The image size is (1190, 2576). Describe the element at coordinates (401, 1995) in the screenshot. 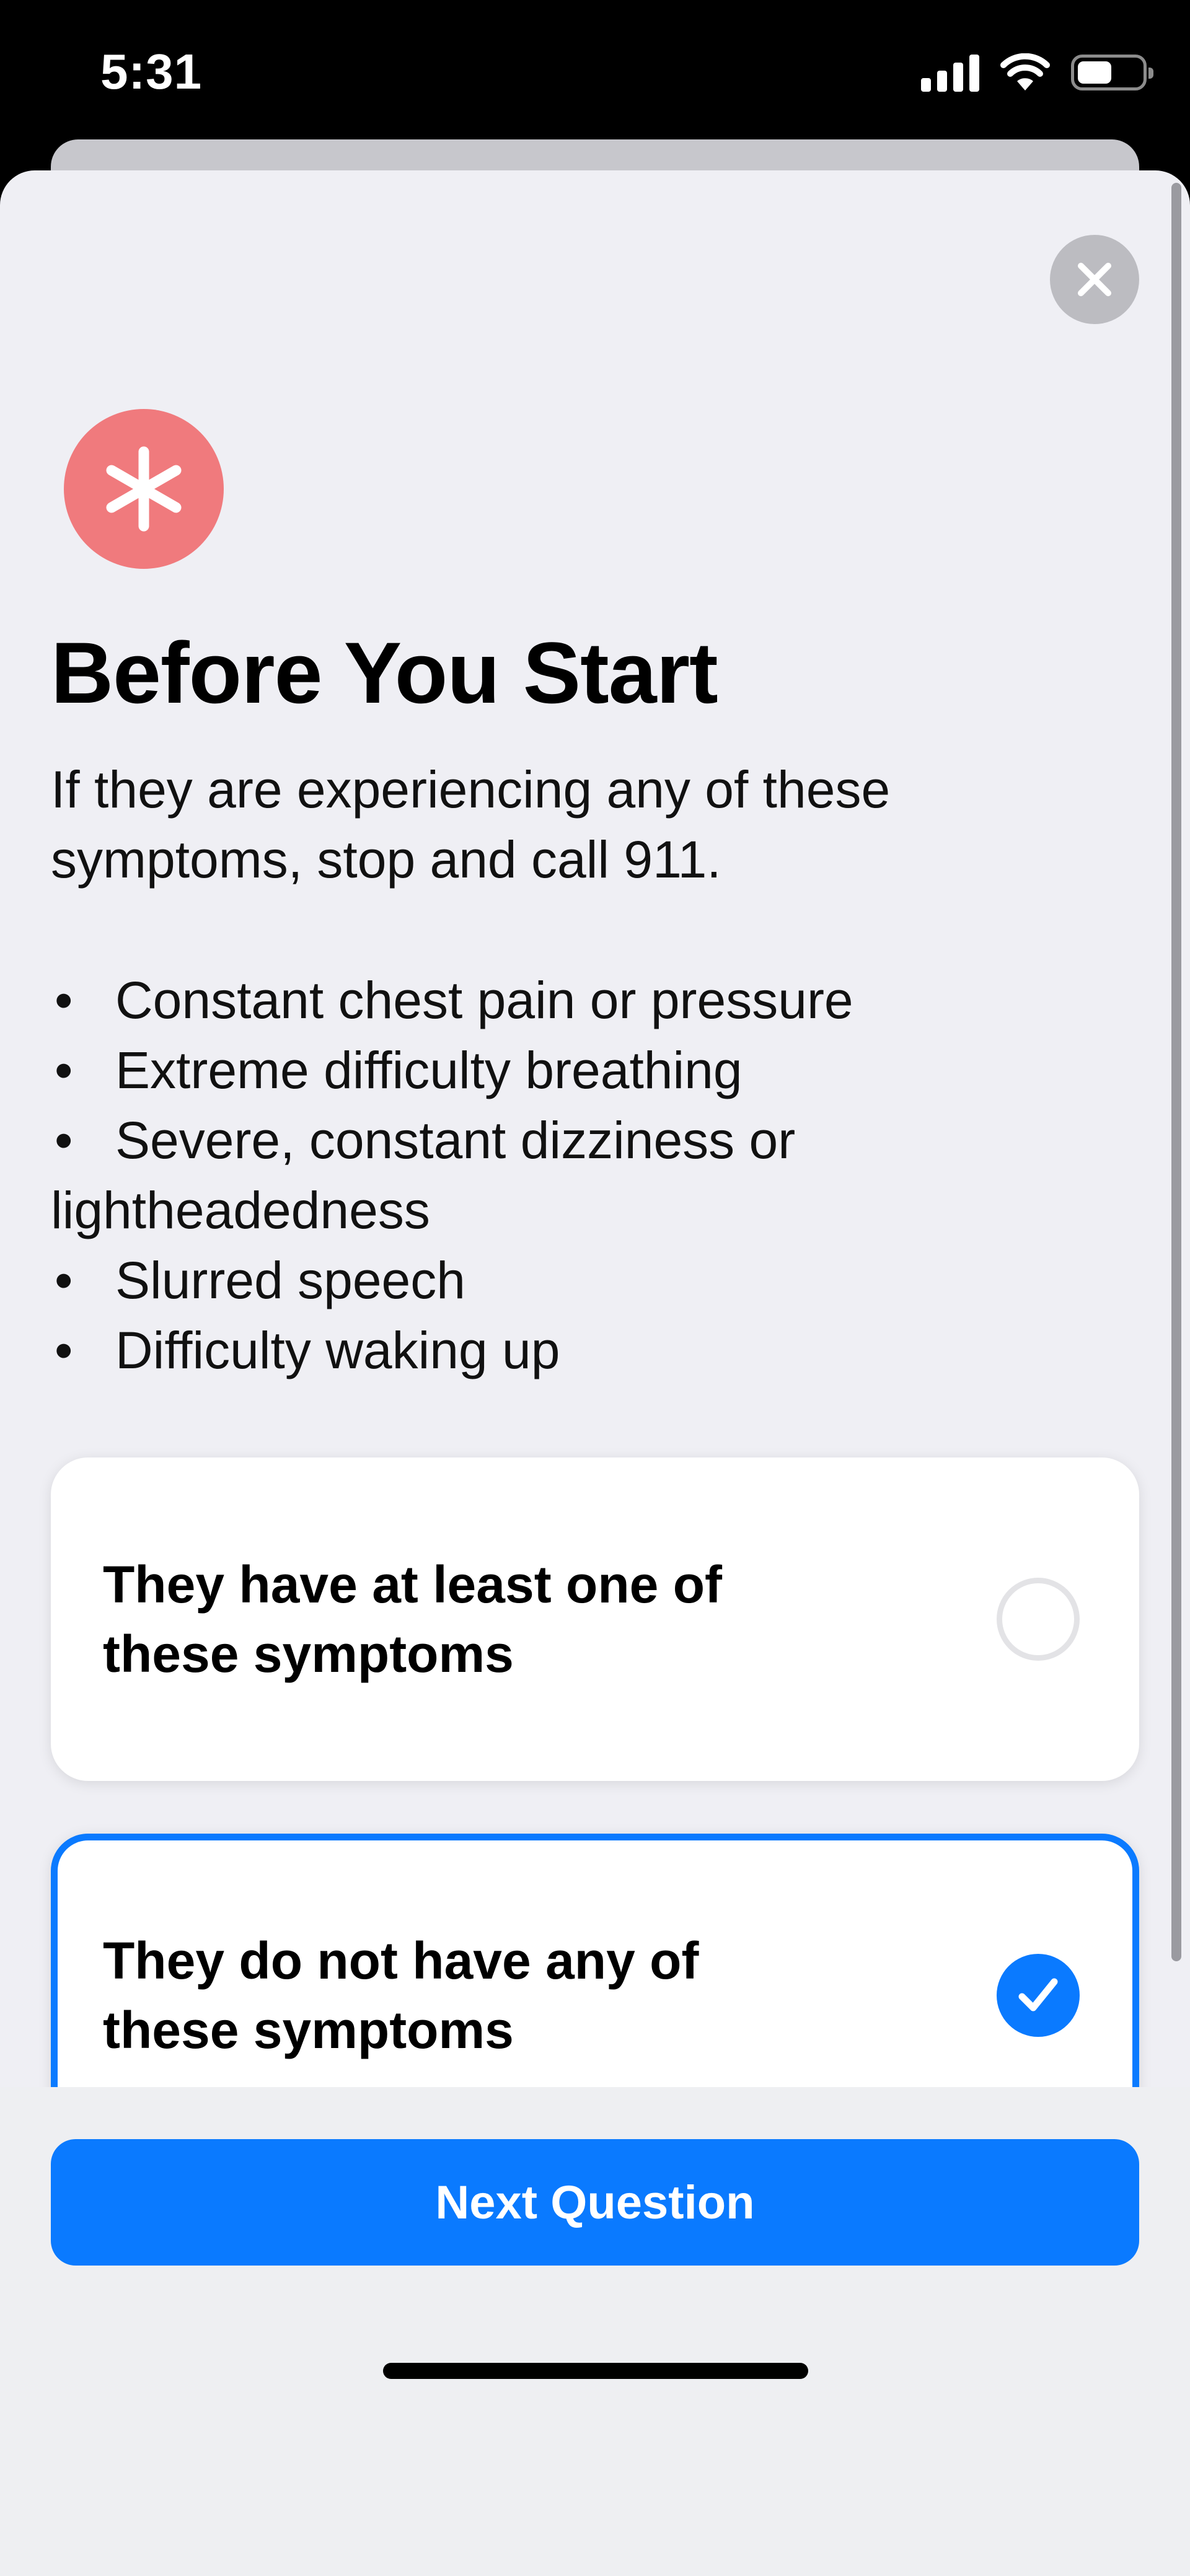

I see `option-label: They do not have any of these symptoms` at that location.